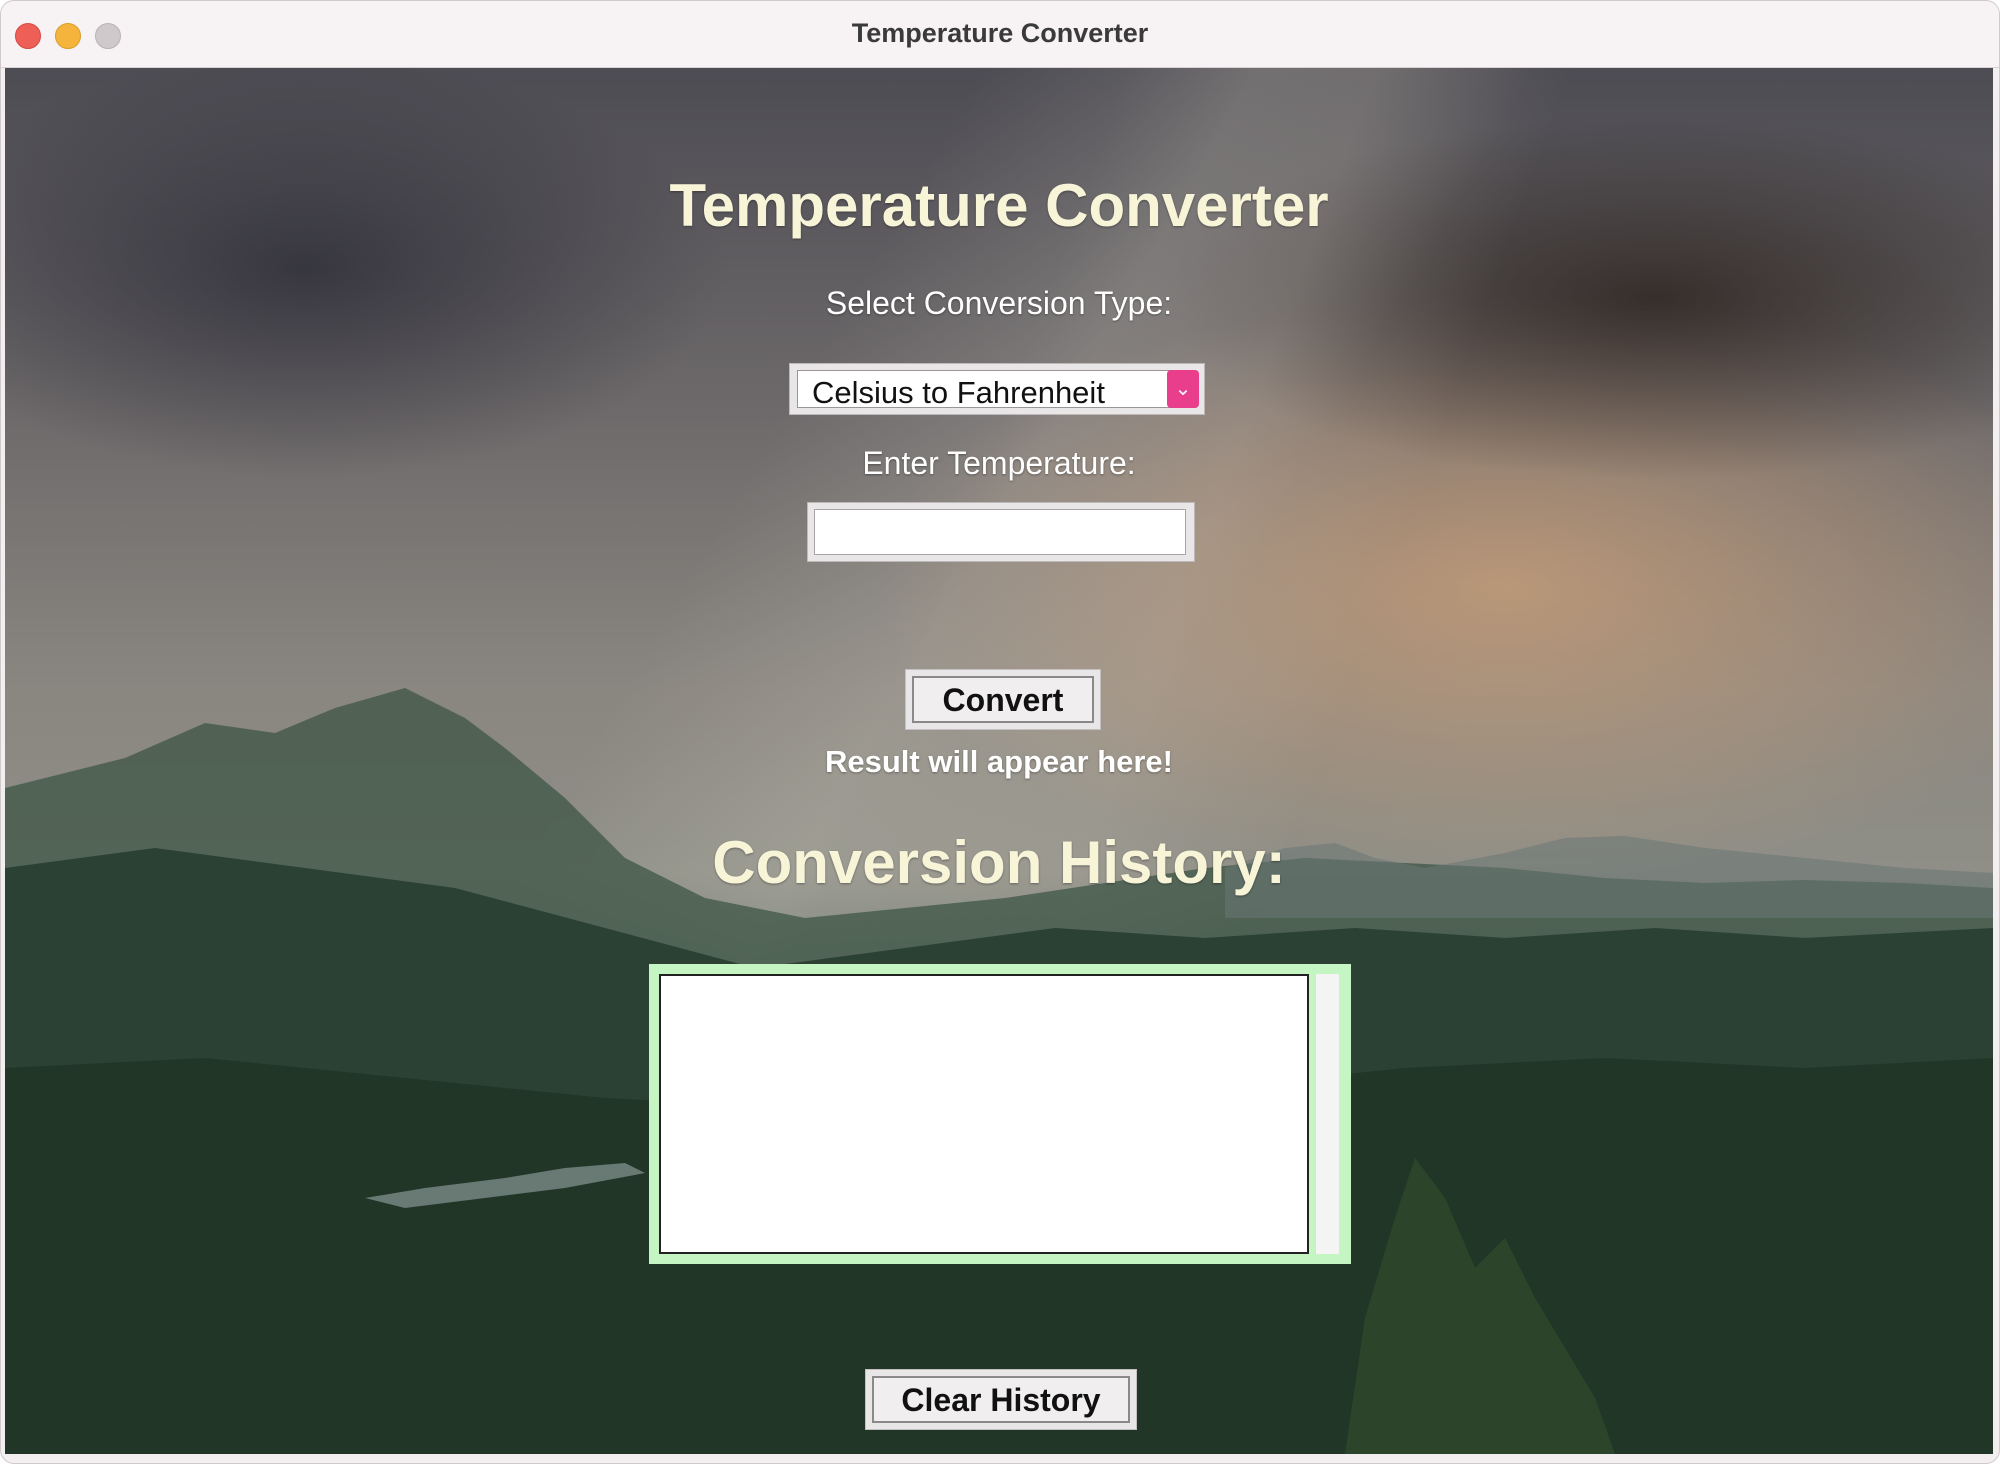 Image resolution: width=2000 pixels, height=1468 pixels. I want to click on title-bar: Temperature Converter, so click(1000, 34).